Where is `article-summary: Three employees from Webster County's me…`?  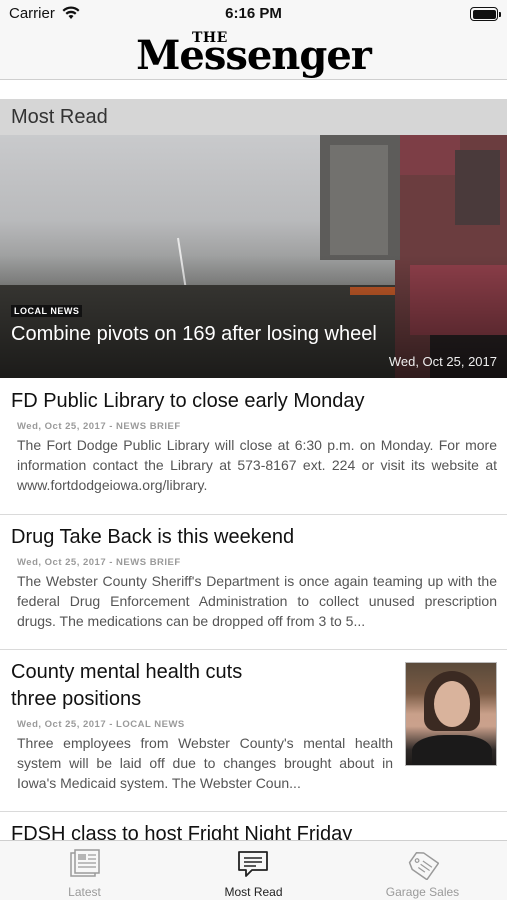 article-summary: Three employees from Webster County's me… is located at coordinates (205, 763).